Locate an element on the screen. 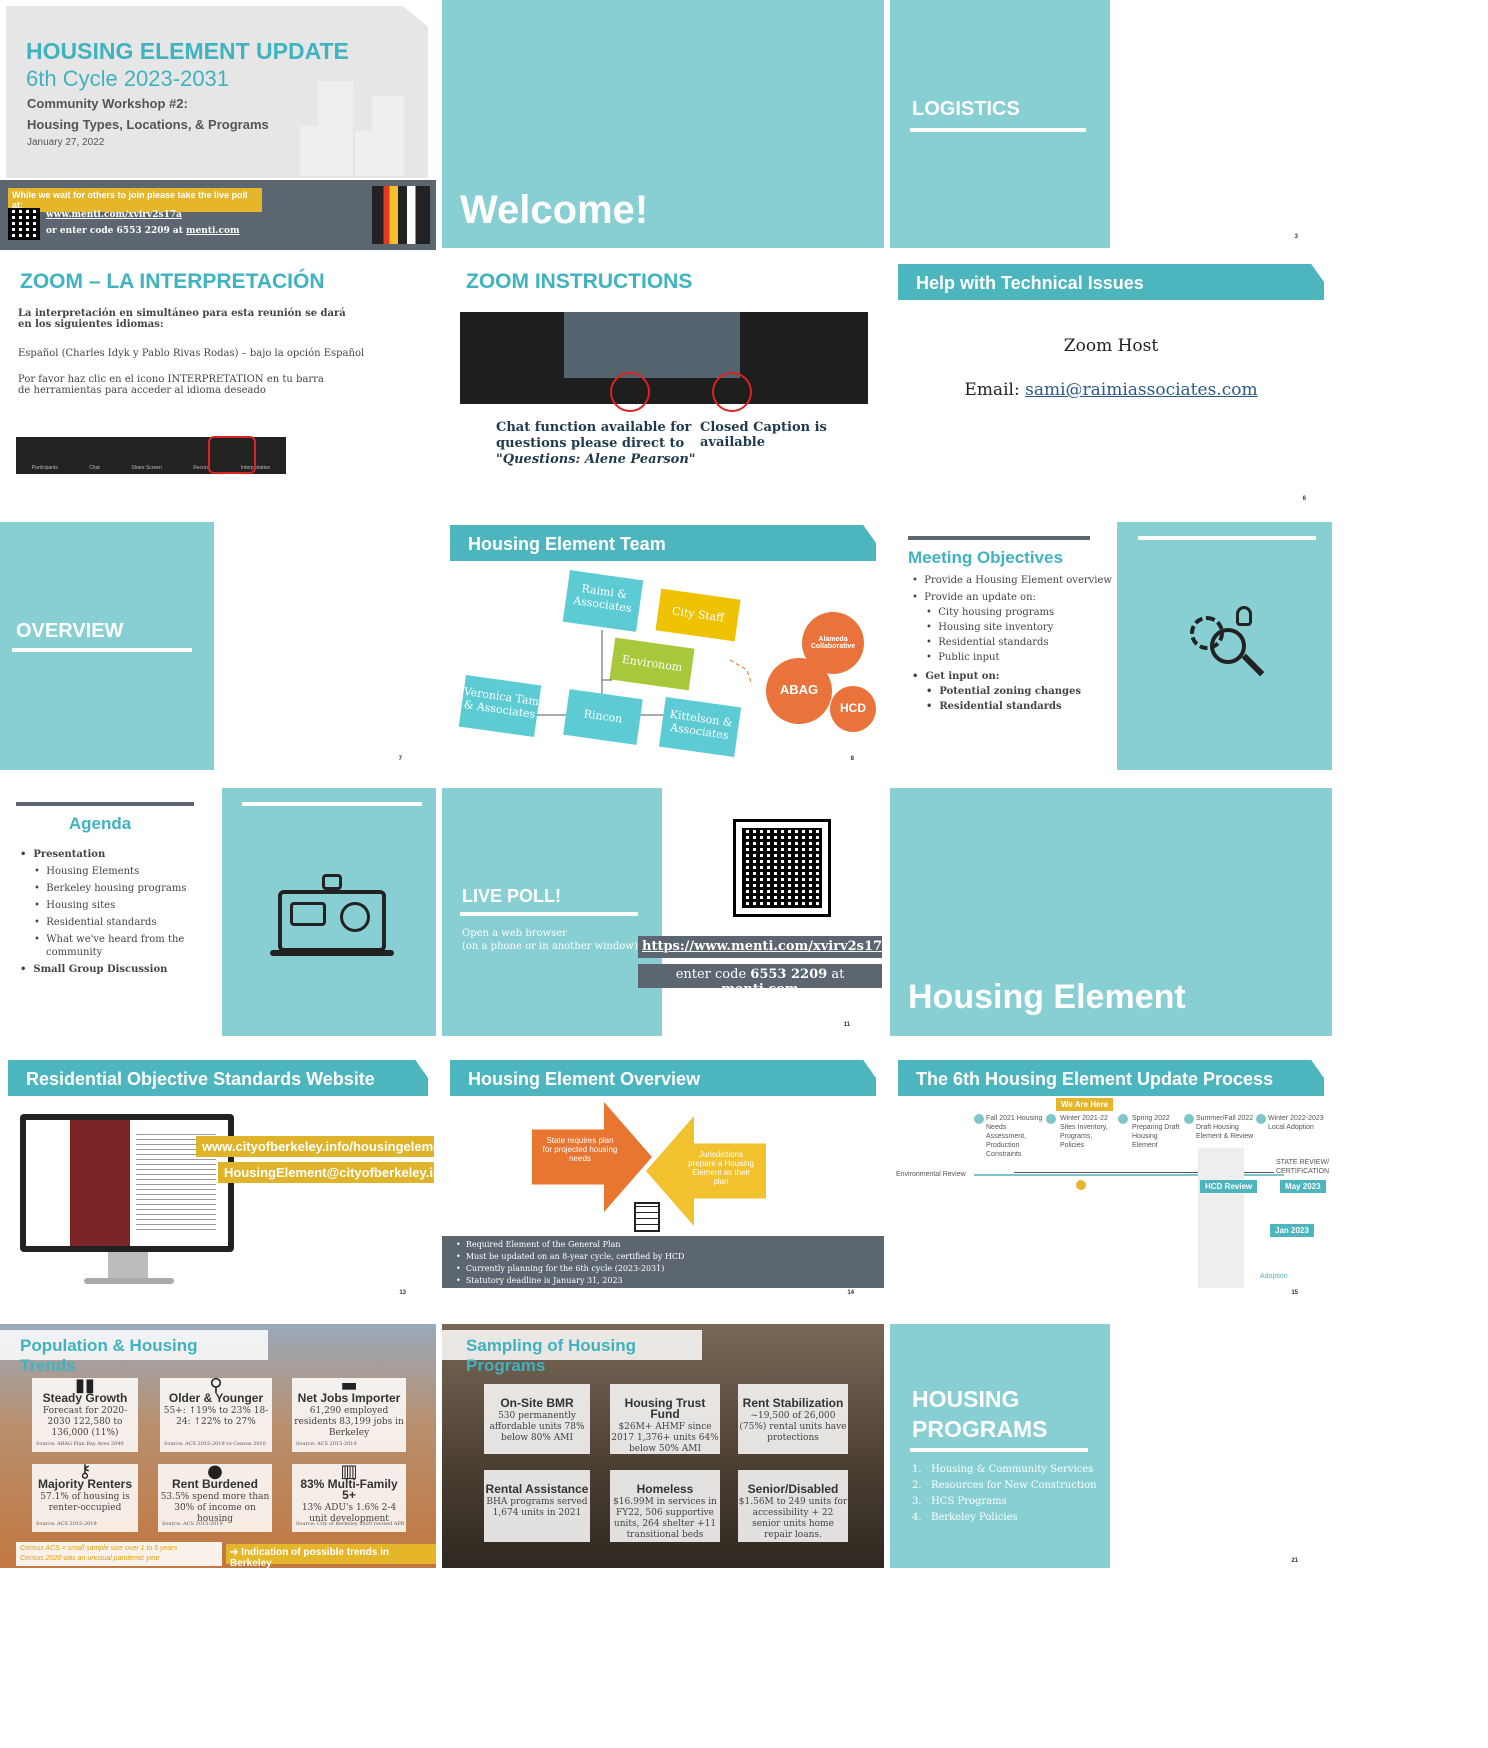 This screenshot has height=1748, width=1488. obj-subitem: • City housing programs is located at coordinates (990, 612).